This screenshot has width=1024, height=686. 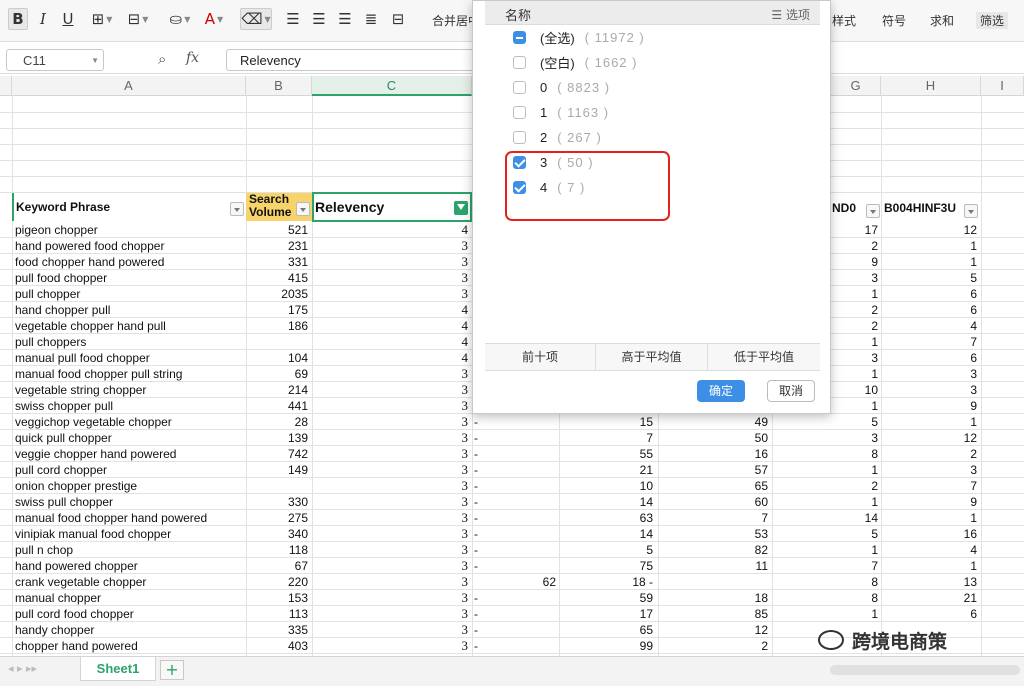 I want to click on col-g-cell: 5, so click(x=826, y=422).